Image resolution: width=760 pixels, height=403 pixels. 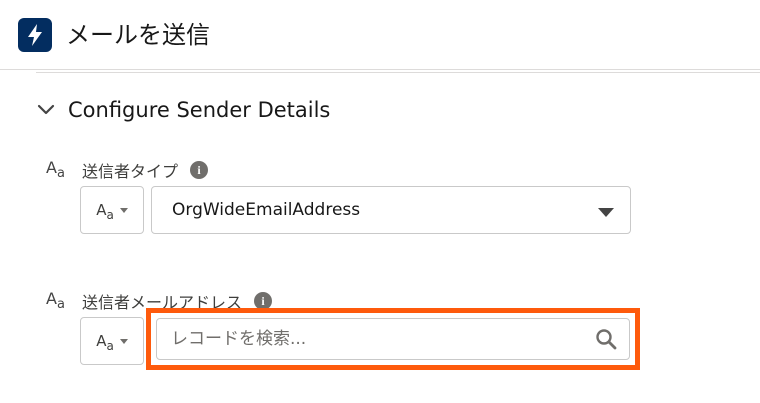 I want to click on sender-type-label: 送信者タイプ, so click(x=130, y=171).